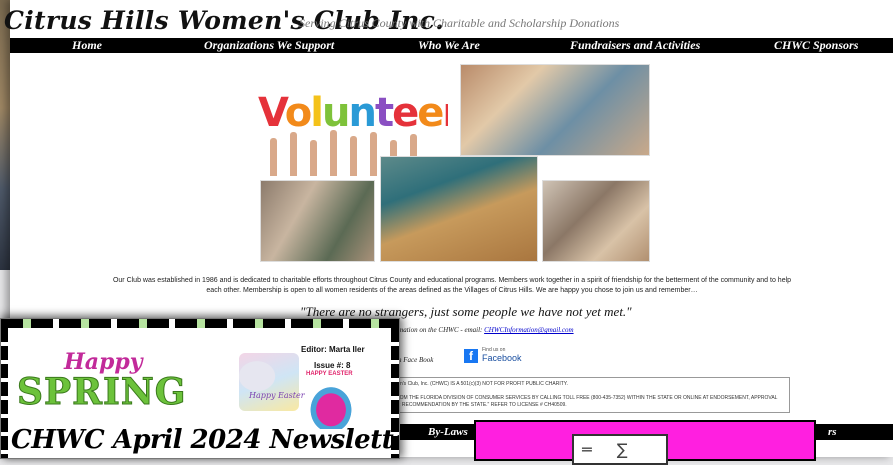 The width and height of the screenshot is (893, 465). What do you see at coordinates (528, 330) in the screenshot?
I see `email-link: CHWCInformation@gmail.com` at bounding box center [528, 330].